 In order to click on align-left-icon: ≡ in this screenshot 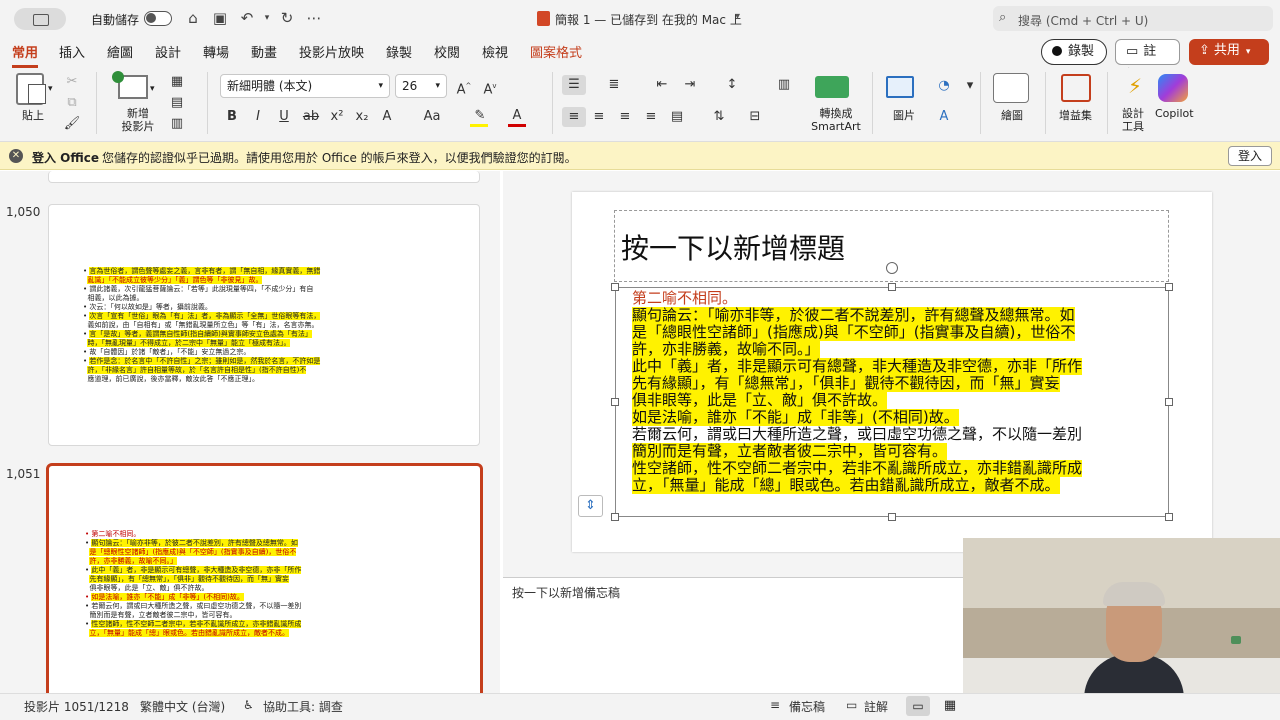, I will do `click(574, 117)`.